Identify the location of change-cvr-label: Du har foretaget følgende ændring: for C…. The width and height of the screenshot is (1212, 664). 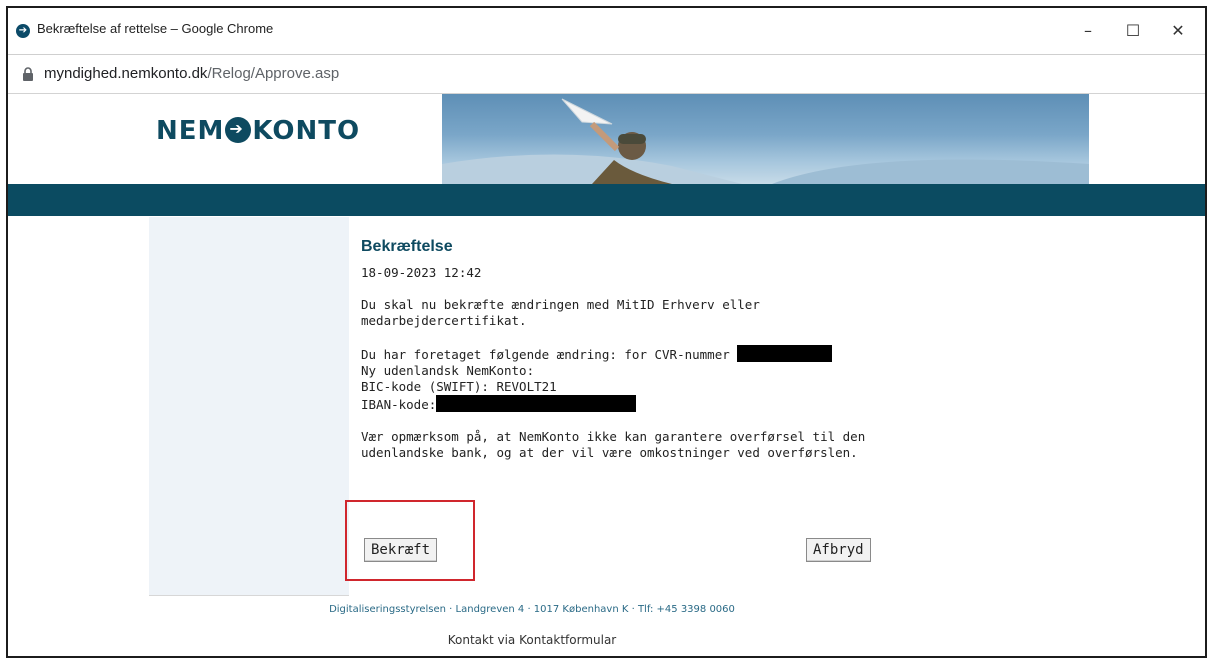
(545, 354).